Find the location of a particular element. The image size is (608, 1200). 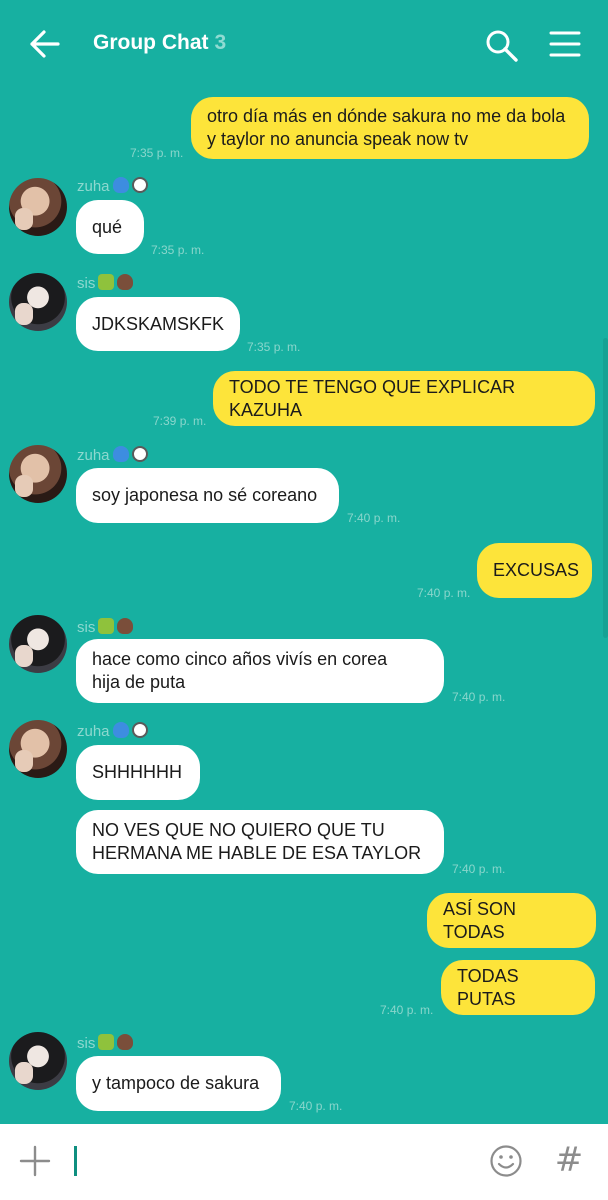

message-text: JDKSKAMSKFK is located at coordinates (158, 323).